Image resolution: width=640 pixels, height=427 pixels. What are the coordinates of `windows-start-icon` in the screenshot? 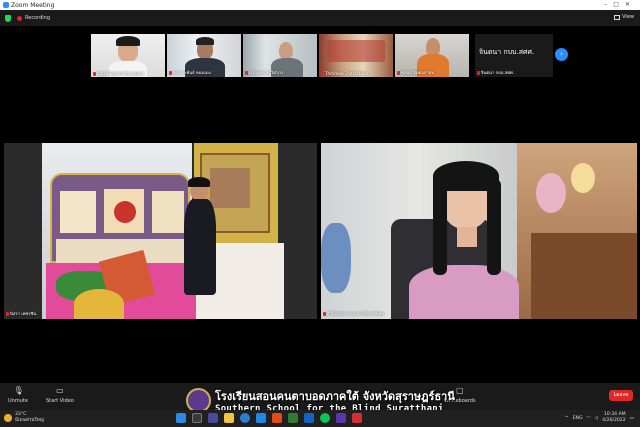 It's located at (181, 418).